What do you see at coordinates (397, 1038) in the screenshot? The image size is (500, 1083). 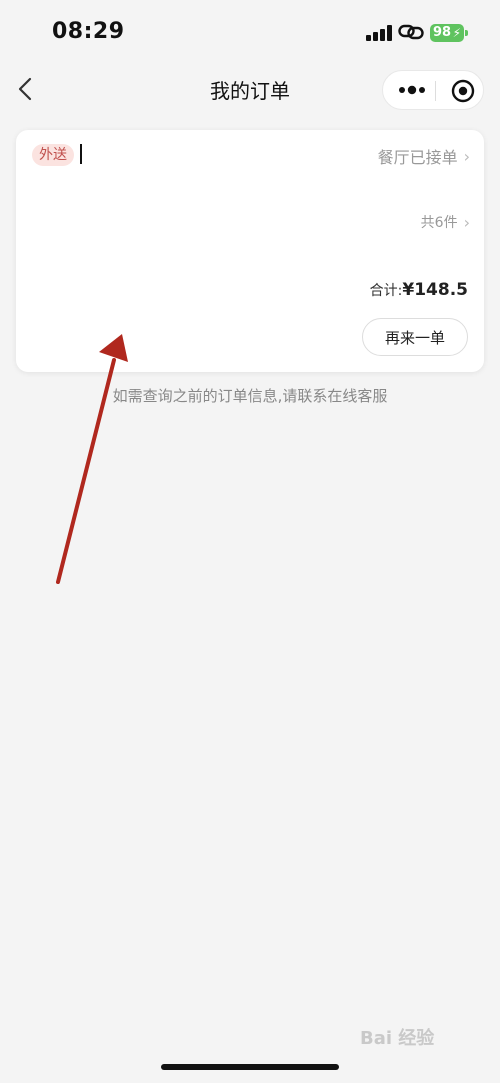 I see `watermark: Bai 经验` at bounding box center [397, 1038].